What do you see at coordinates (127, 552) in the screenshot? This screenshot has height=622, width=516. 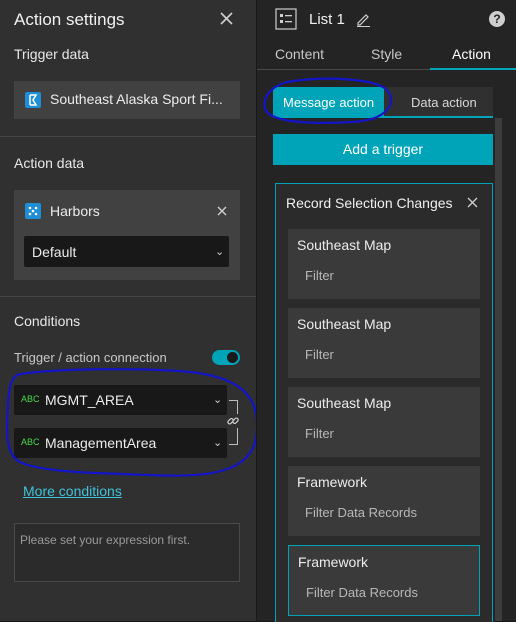 I see `expression-box: Please set your expression first.` at bounding box center [127, 552].